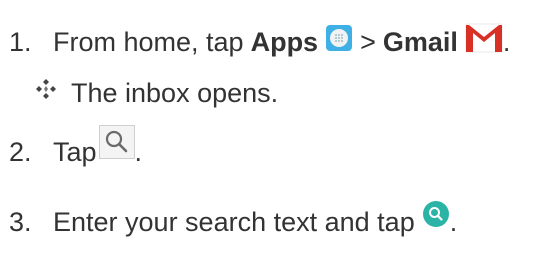 The height and width of the screenshot is (262, 541). I want to click on gmail-icon, so click(484, 38).